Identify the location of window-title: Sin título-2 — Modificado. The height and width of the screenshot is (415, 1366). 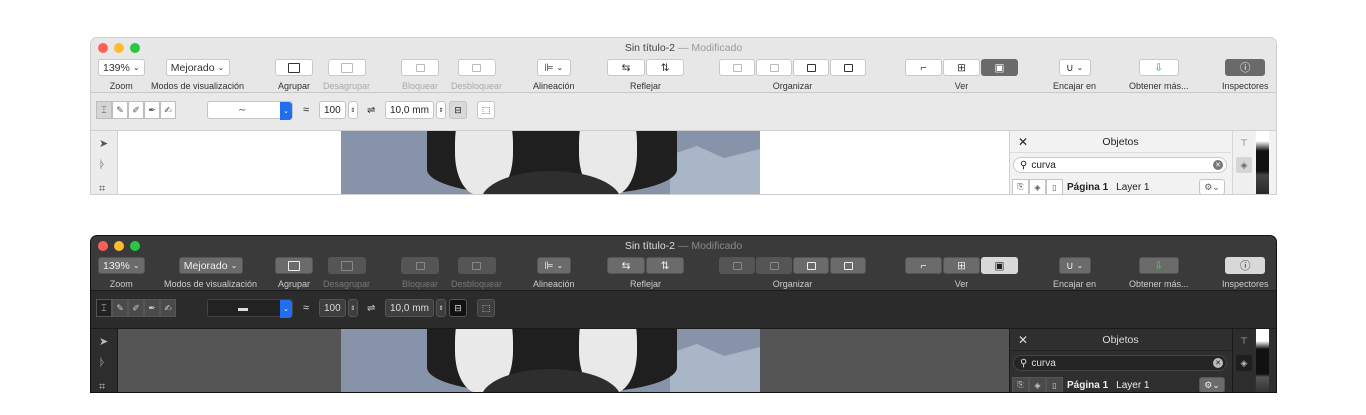
(683, 246).